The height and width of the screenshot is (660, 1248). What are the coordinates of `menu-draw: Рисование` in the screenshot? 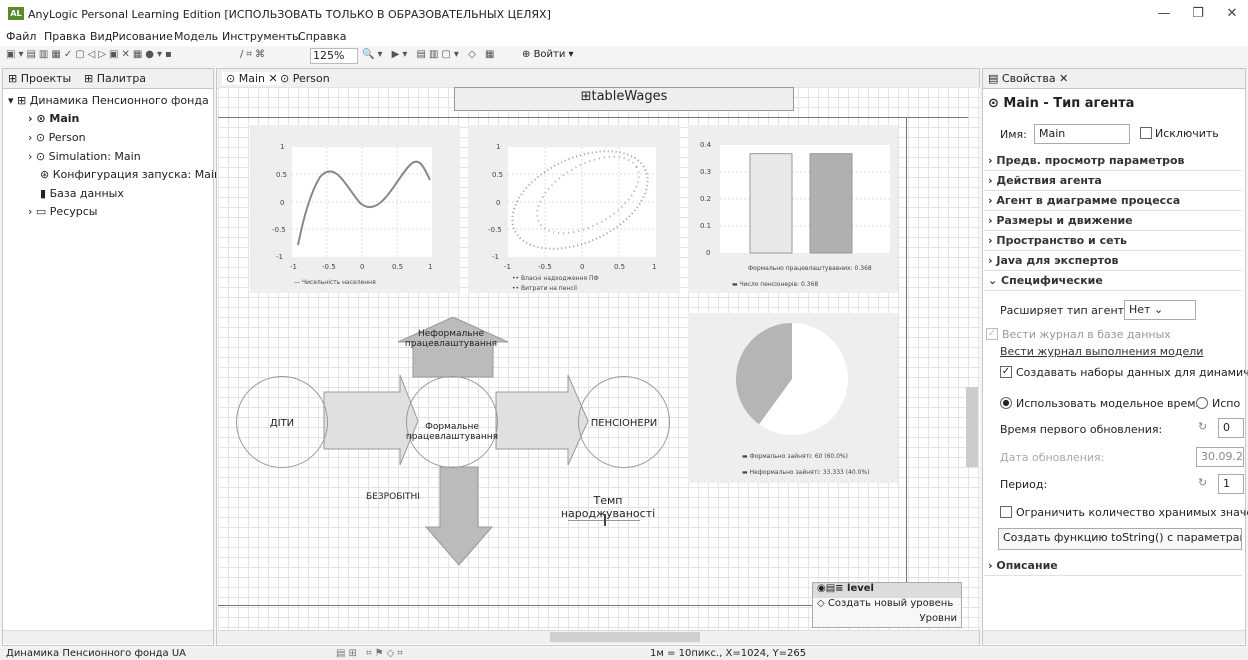 It's located at (142, 36).